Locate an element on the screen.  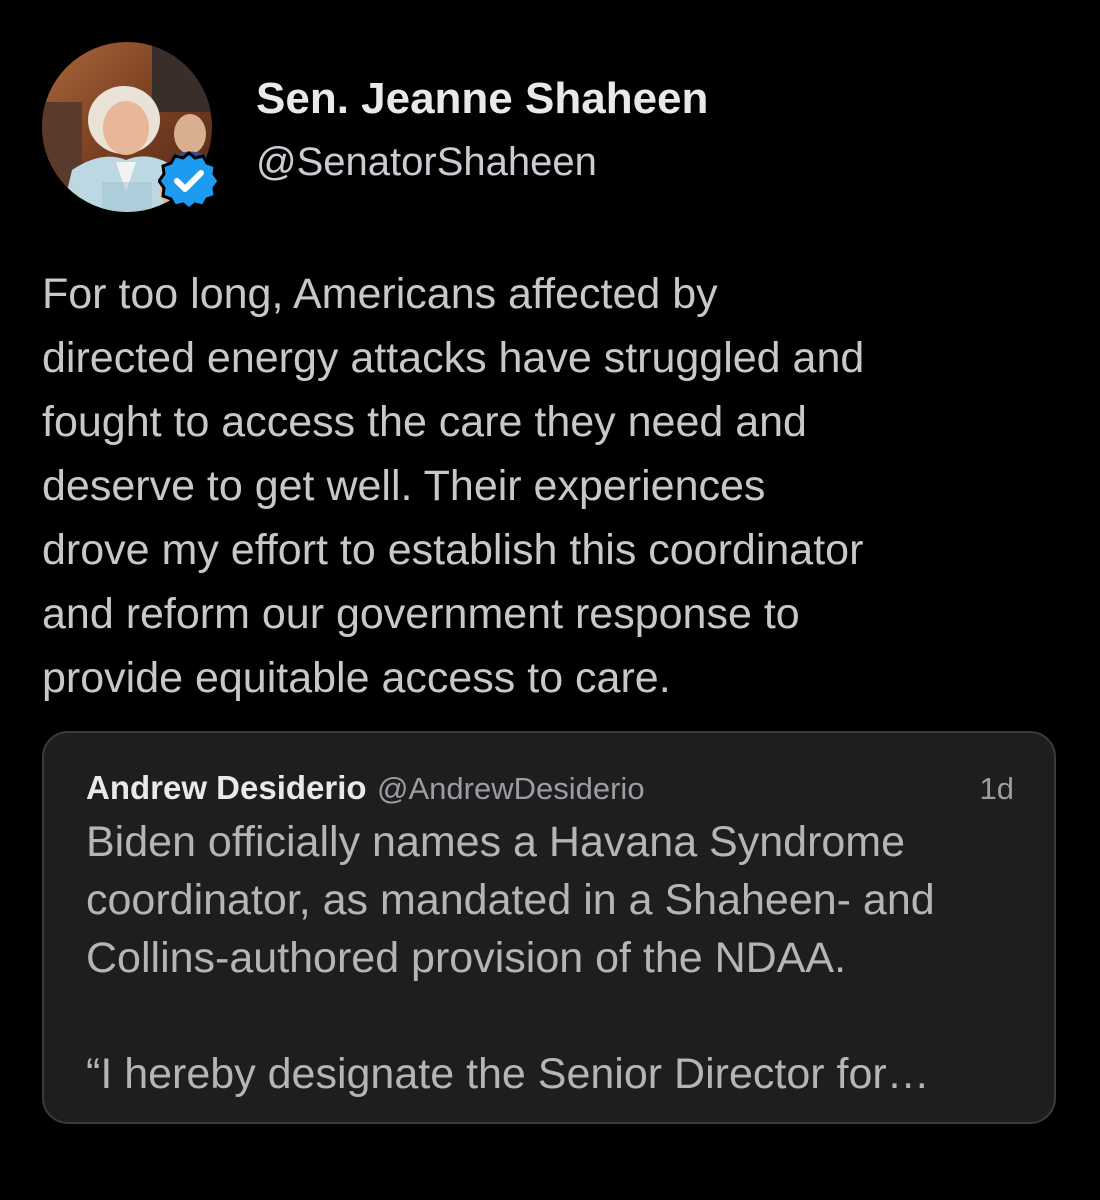
quoted-tweet-header: Andrew Desiderio @AndrewDesiderio 1d is located at coordinates (550, 791).